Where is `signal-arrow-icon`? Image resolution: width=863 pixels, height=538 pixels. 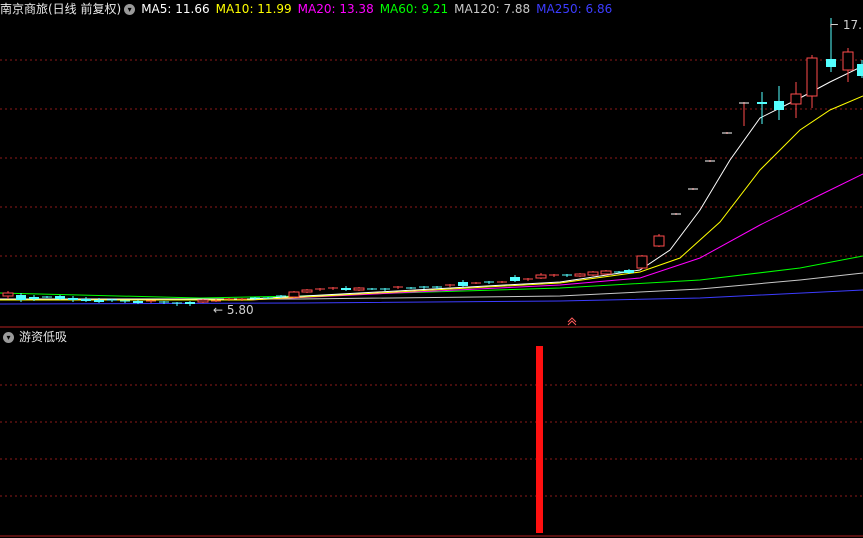 signal-arrow-icon is located at coordinates (572, 321).